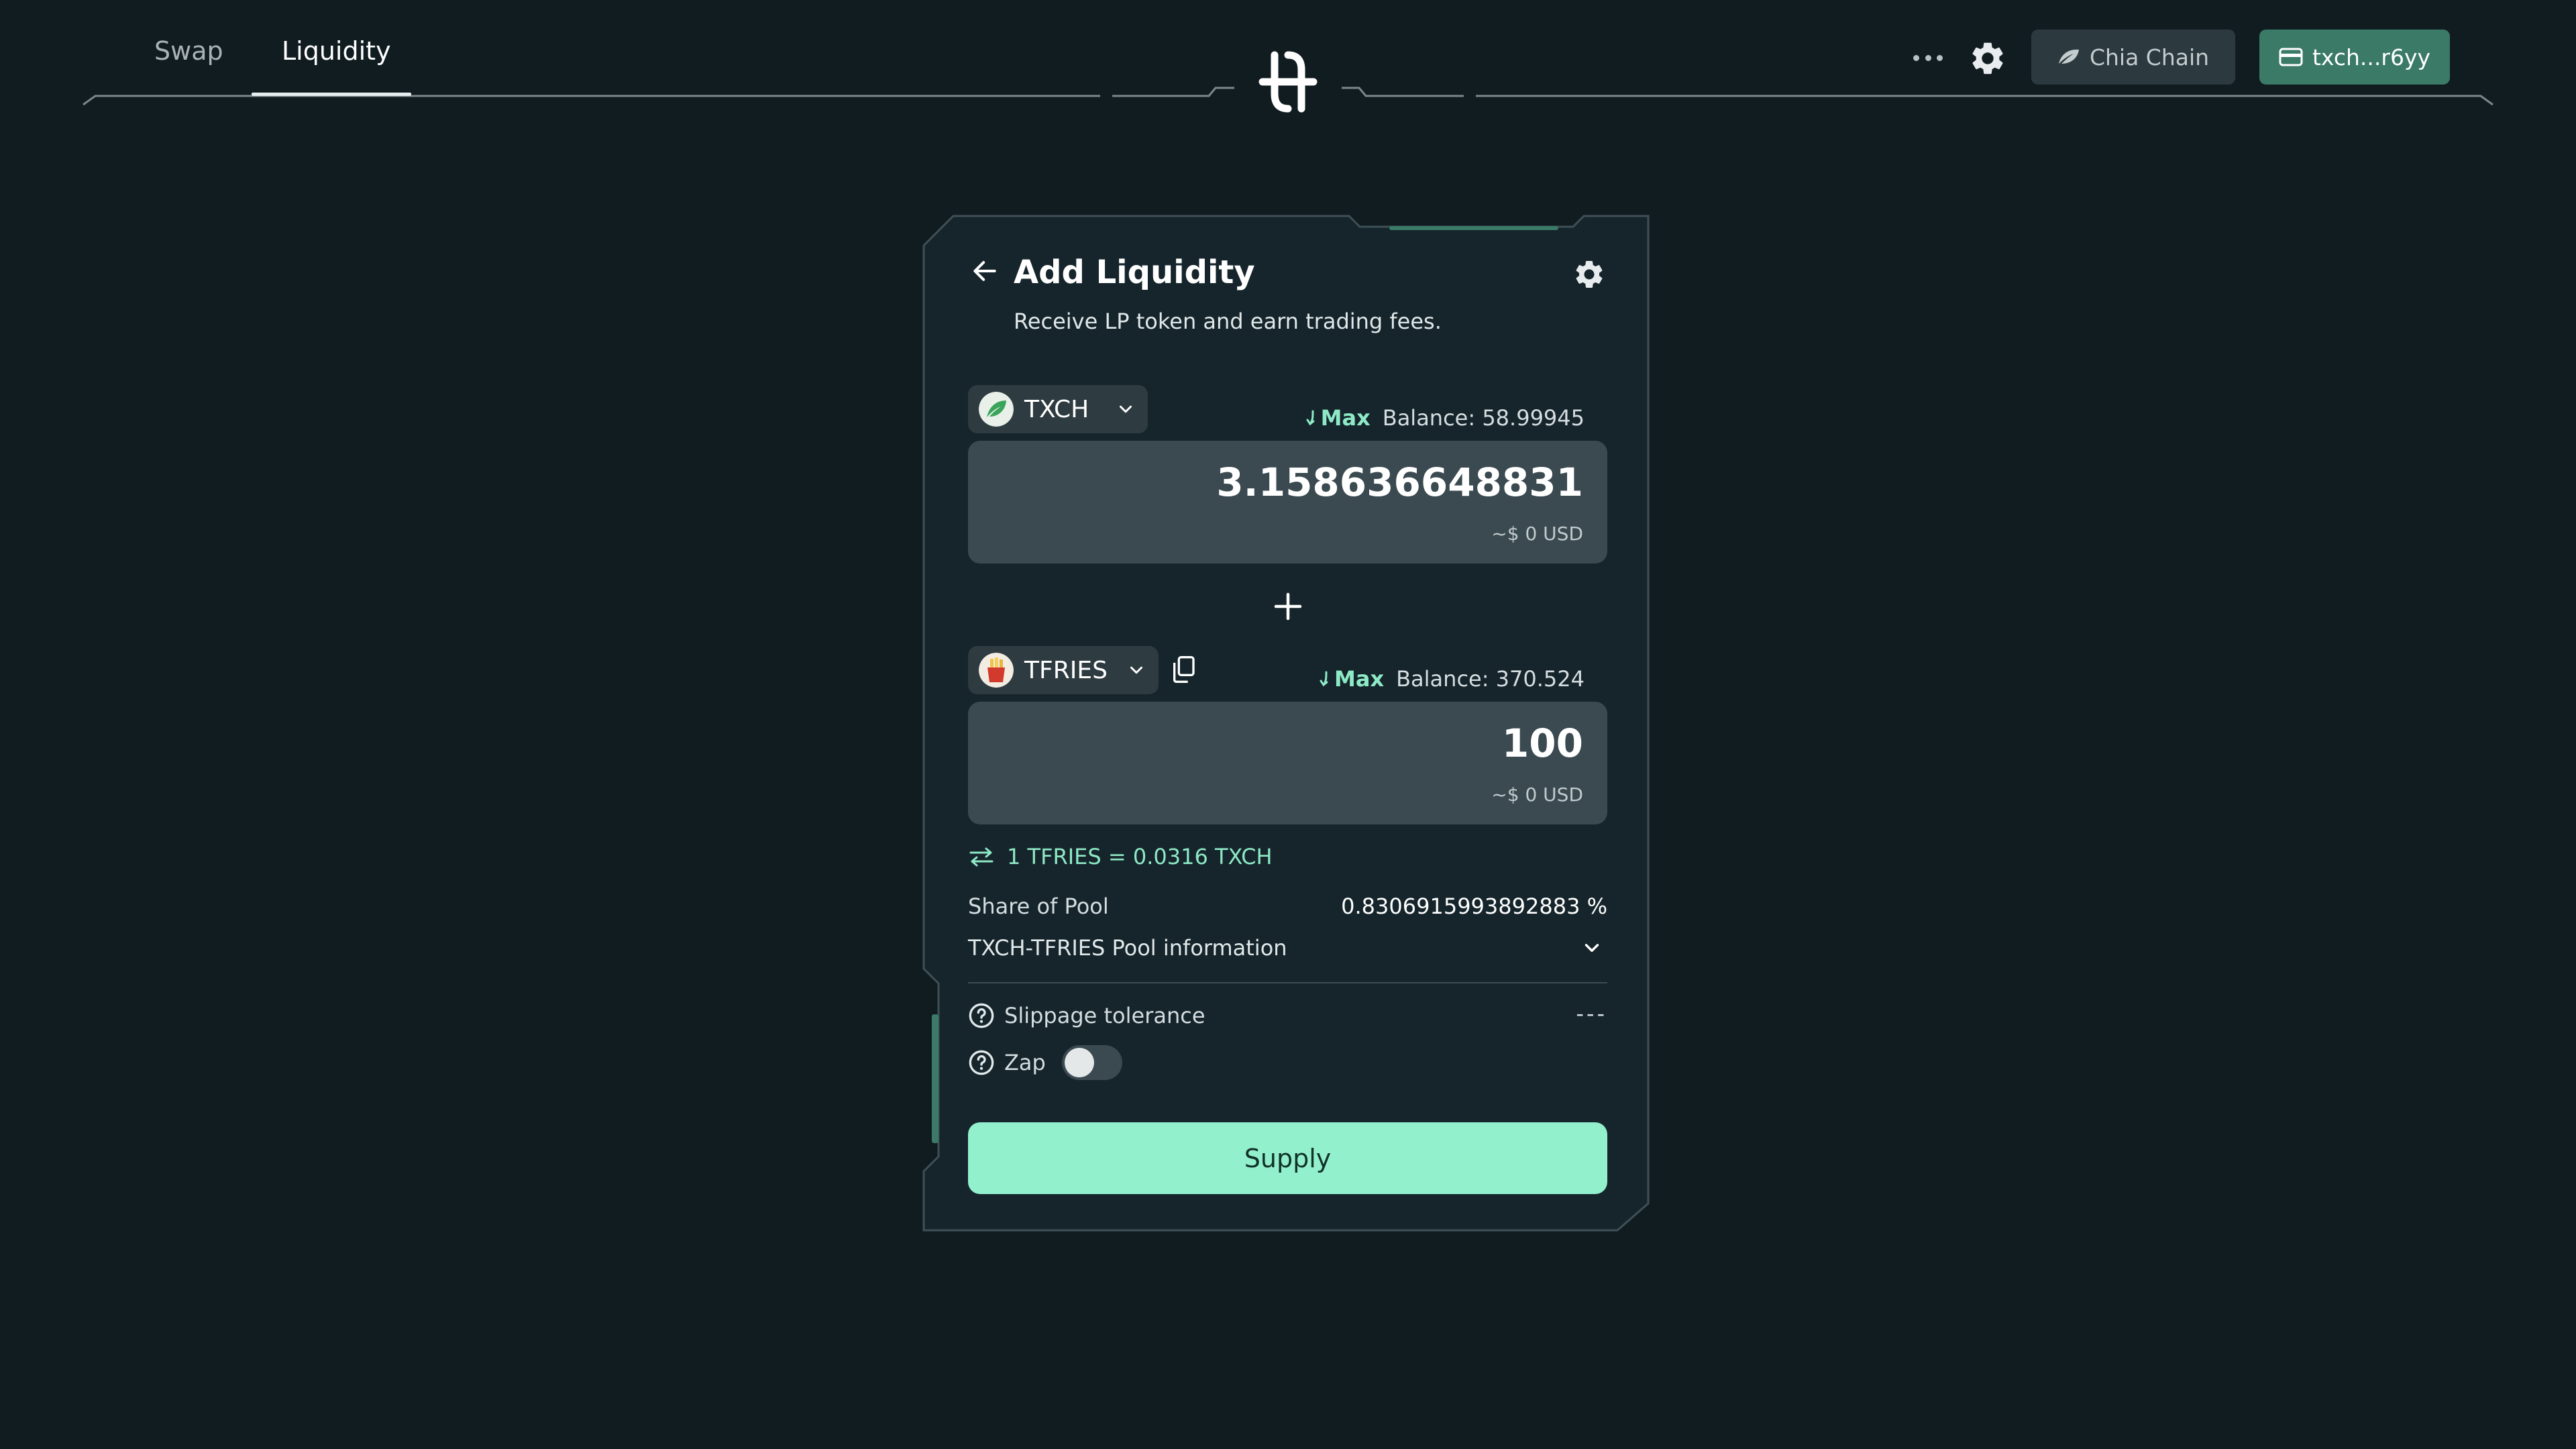 The height and width of the screenshot is (1449, 2576). I want to click on token-a-balance-row: Max Balance: 58.99945, so click(1445, 418).